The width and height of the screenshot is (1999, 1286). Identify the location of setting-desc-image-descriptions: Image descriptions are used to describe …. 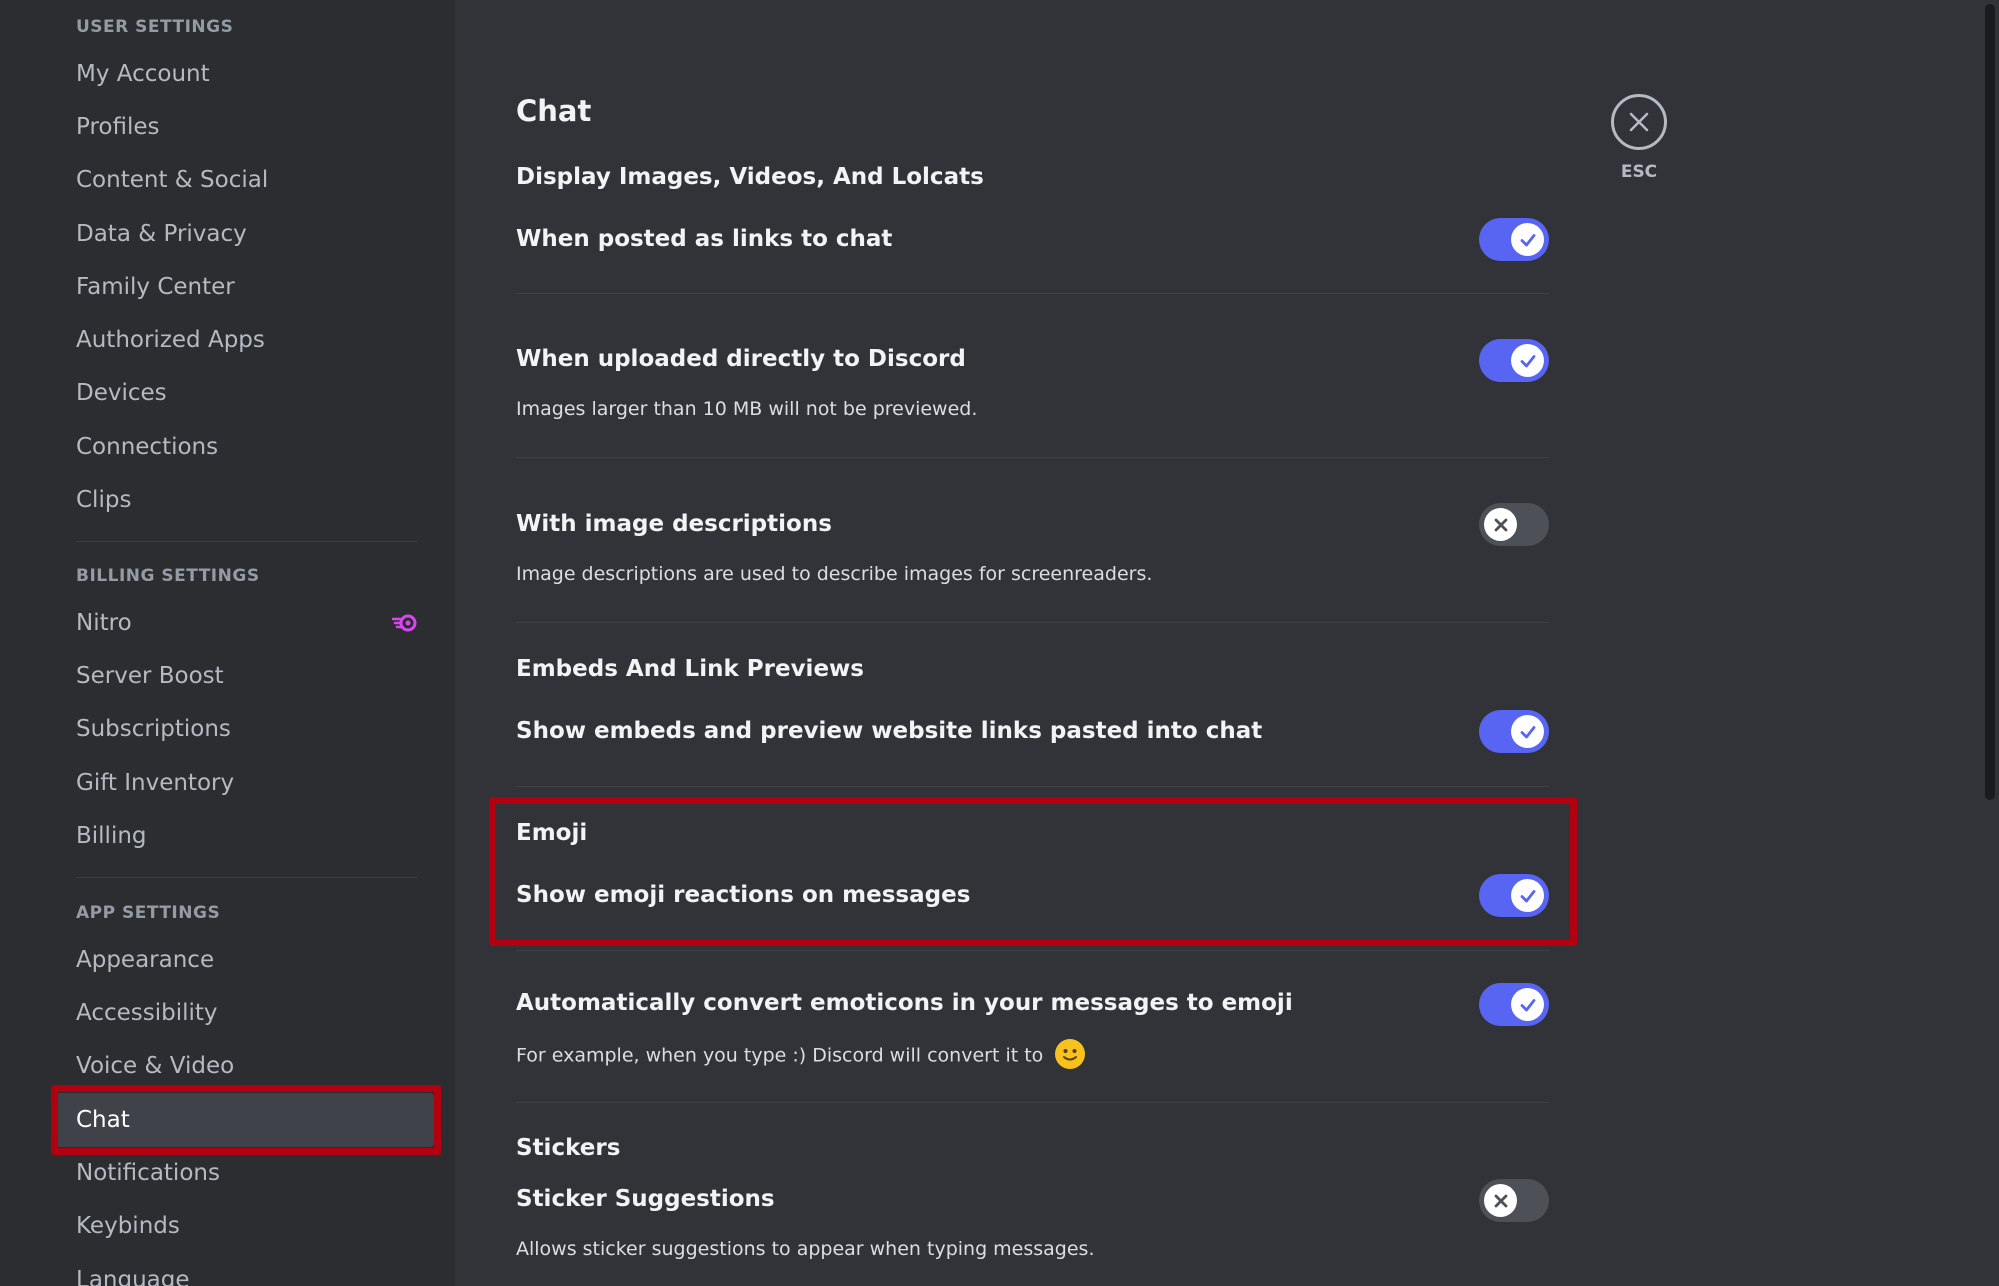
(834, 574).